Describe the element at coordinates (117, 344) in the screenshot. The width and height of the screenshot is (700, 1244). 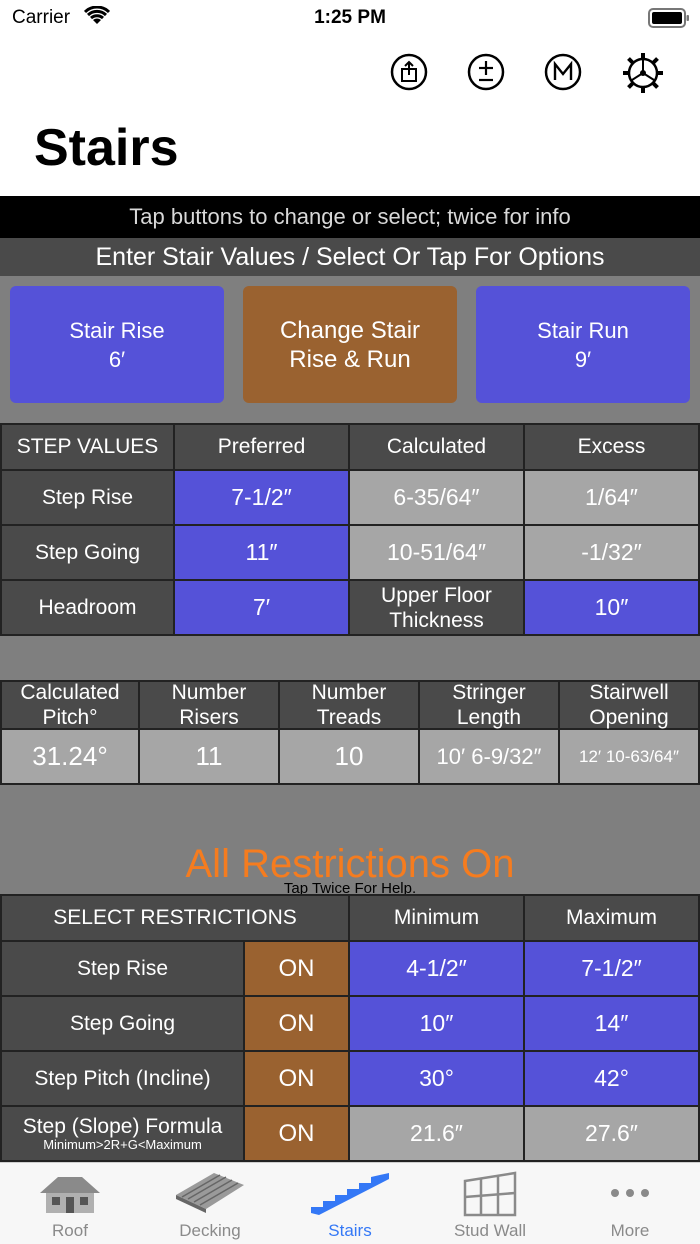
I see `stair-rise-button: Stair Rise 6′` at that location.